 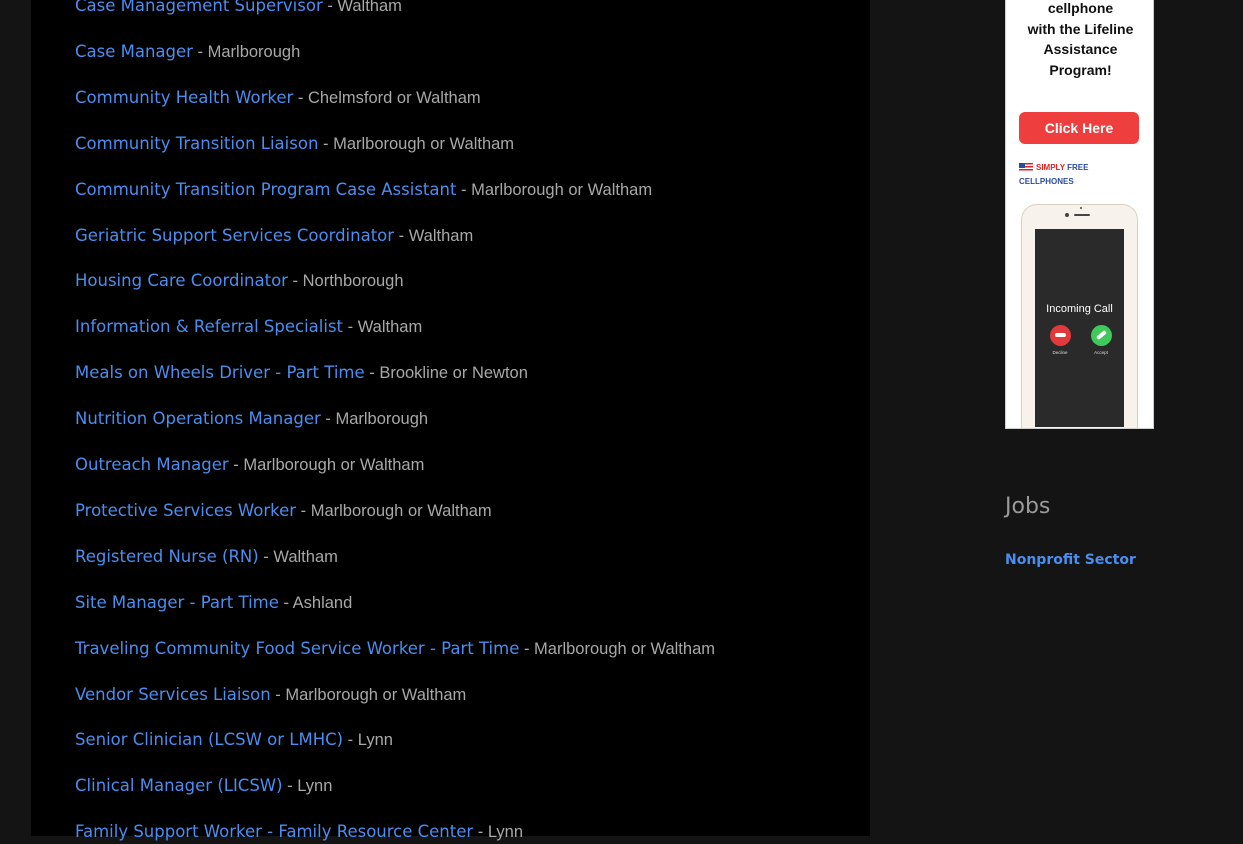 I want to click on job-title-link: Housing Care Coordinator, so click(x=181, y=280).